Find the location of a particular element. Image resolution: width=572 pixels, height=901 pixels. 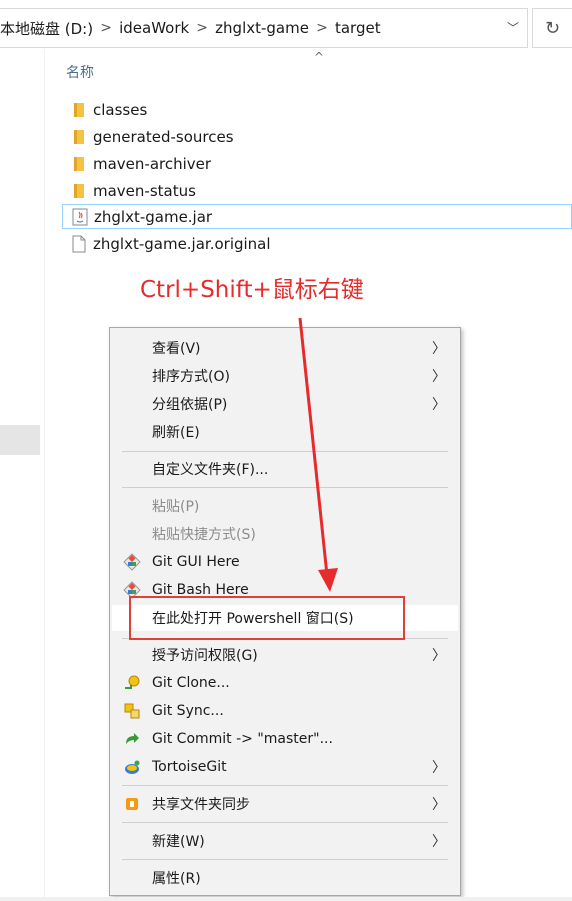

file-name: zhglxt-game.jar is located at coordinates (153, 216).